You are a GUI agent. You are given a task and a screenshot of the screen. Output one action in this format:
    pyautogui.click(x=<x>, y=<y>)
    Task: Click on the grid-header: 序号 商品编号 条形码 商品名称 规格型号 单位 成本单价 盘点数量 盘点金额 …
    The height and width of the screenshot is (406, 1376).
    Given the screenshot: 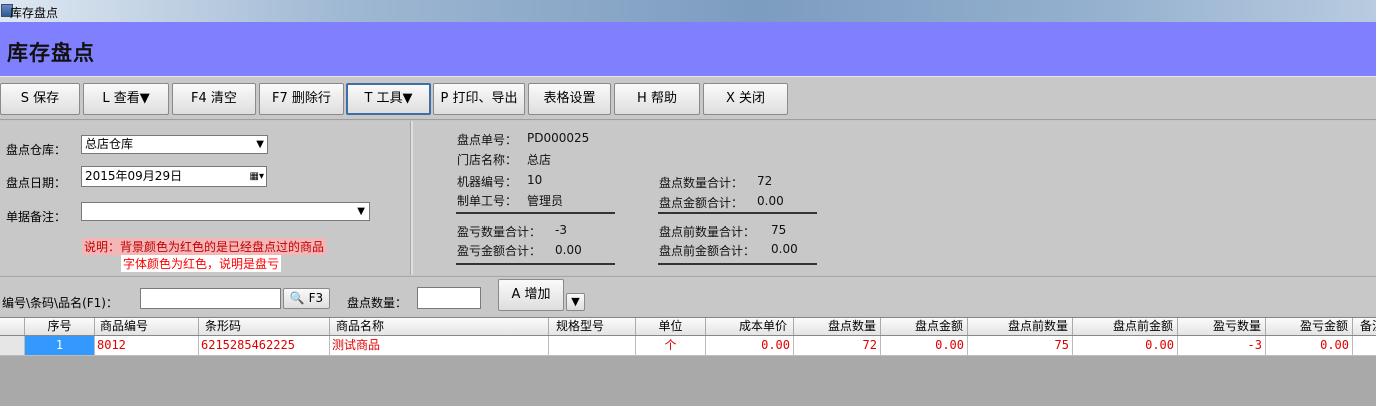 What is the action you would take?
    pyautogui.click(x=688, y=326)
    